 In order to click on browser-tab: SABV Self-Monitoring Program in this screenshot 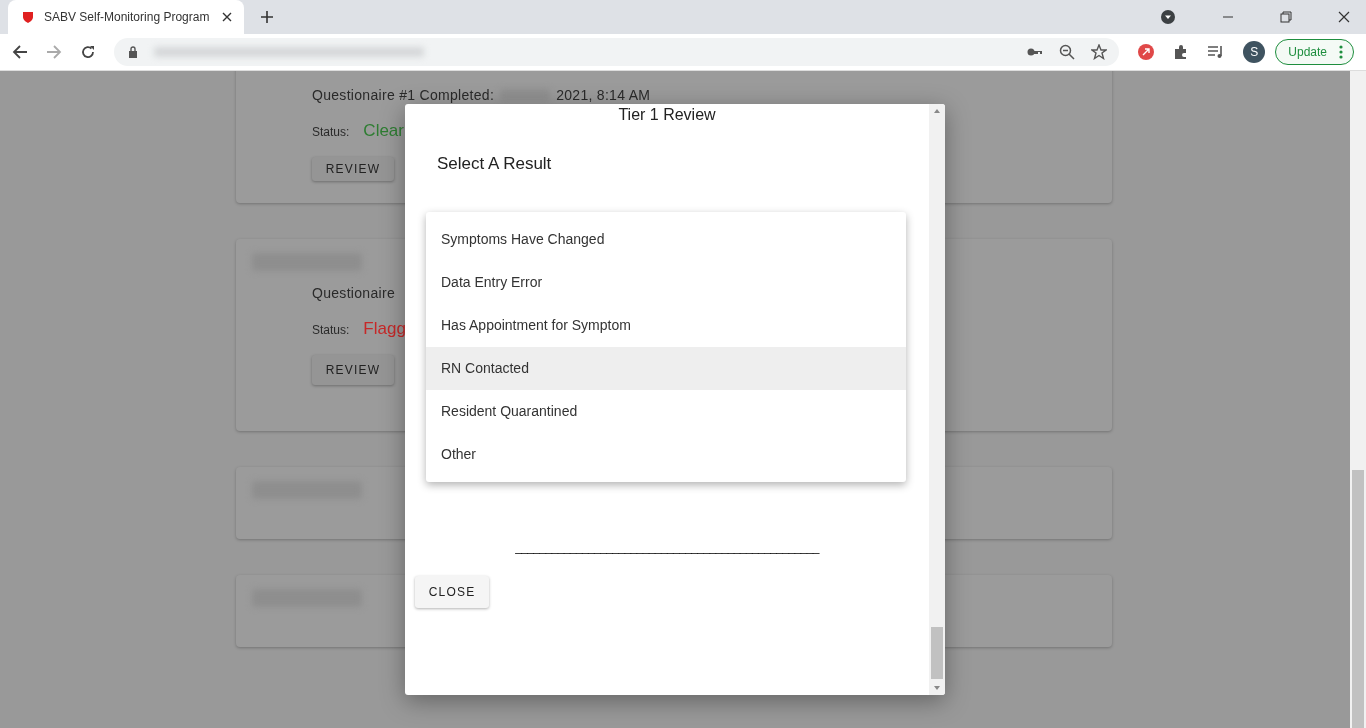, I will do `click(126, 17)`.